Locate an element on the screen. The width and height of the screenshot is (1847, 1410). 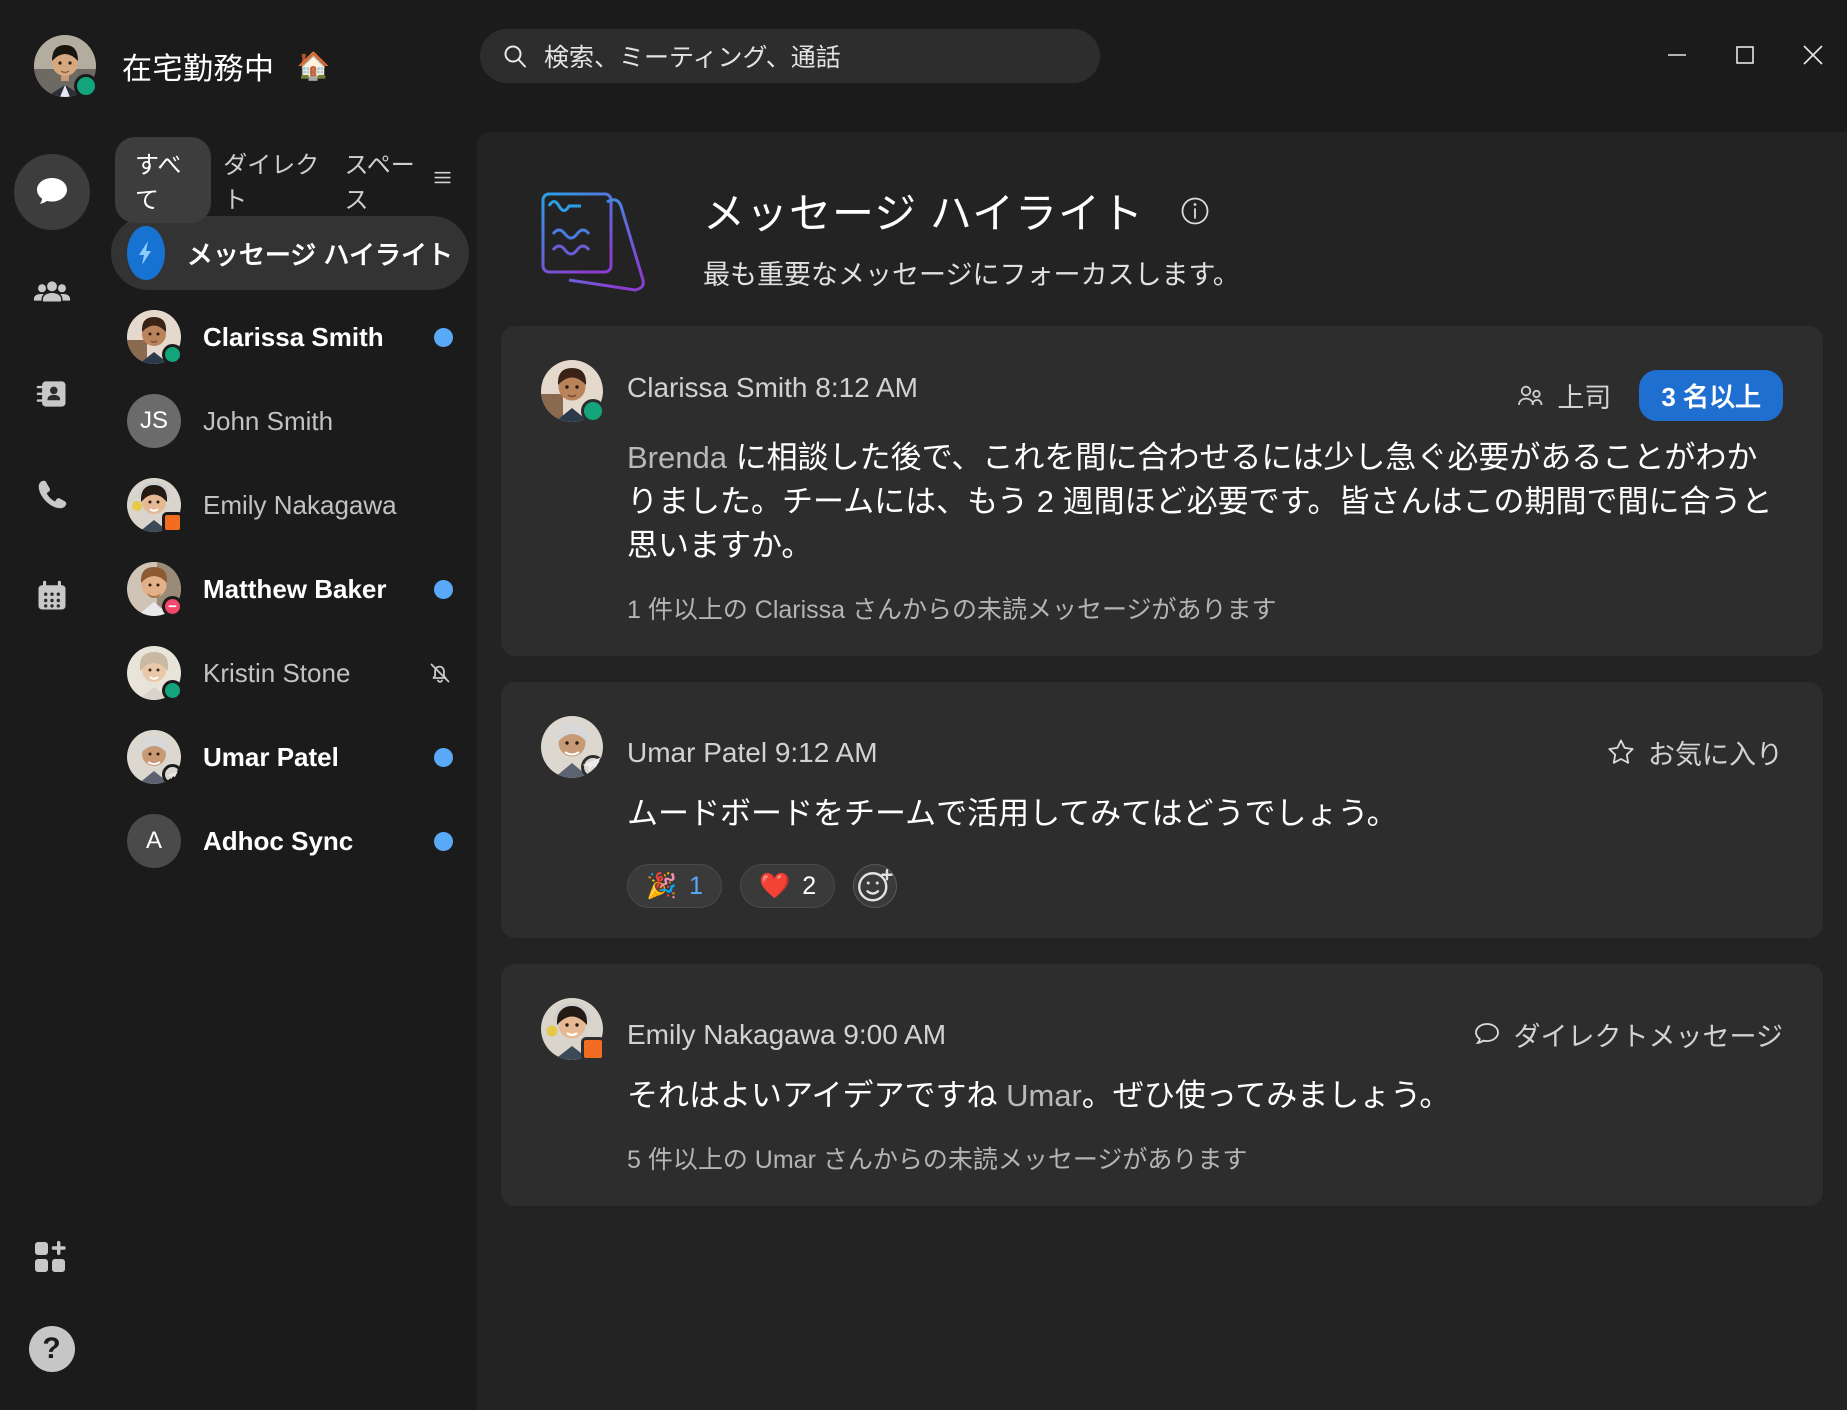
contact-card-icon is located at coordinates (50, 394).